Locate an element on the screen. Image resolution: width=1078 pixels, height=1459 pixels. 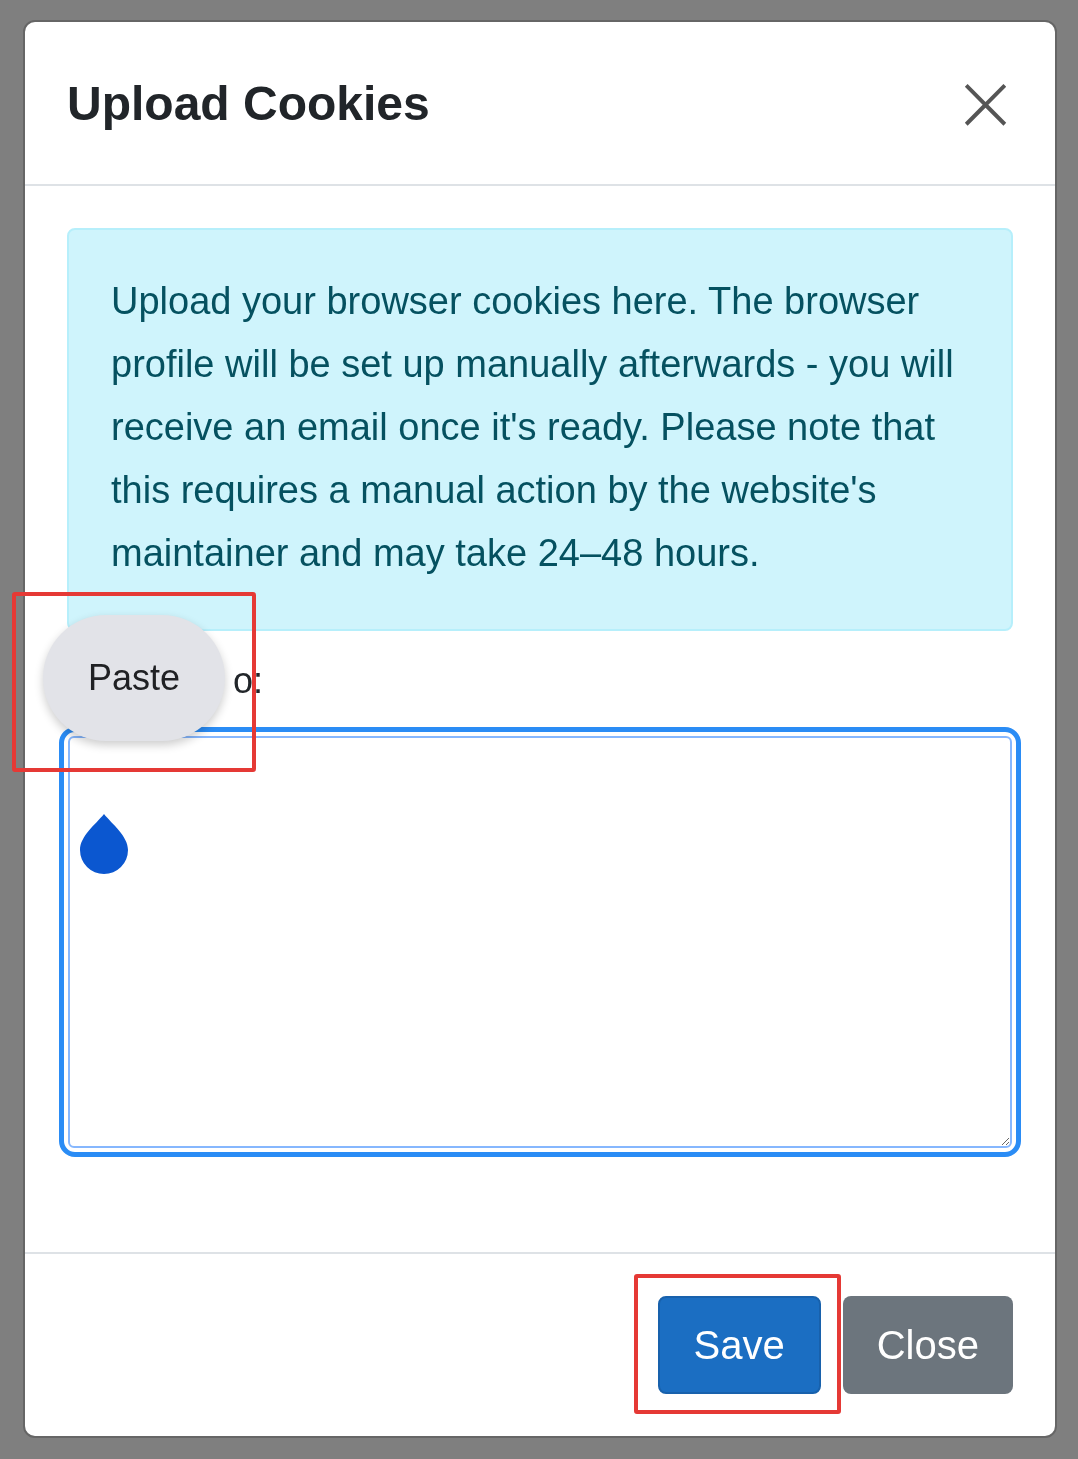
dialog-title: Upload Cookies is located at coordinates (248, 103).